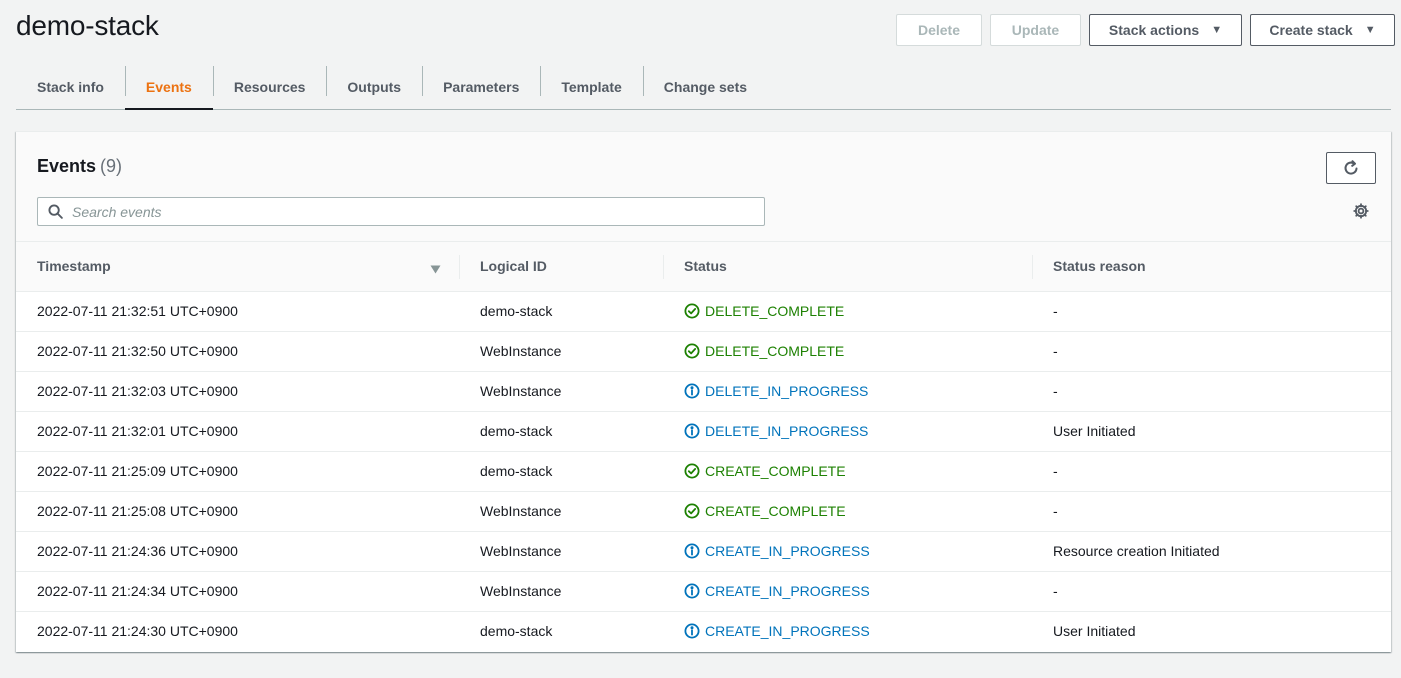  I want to click on stack-actions-label: Stack actions, so click(1154, 30).